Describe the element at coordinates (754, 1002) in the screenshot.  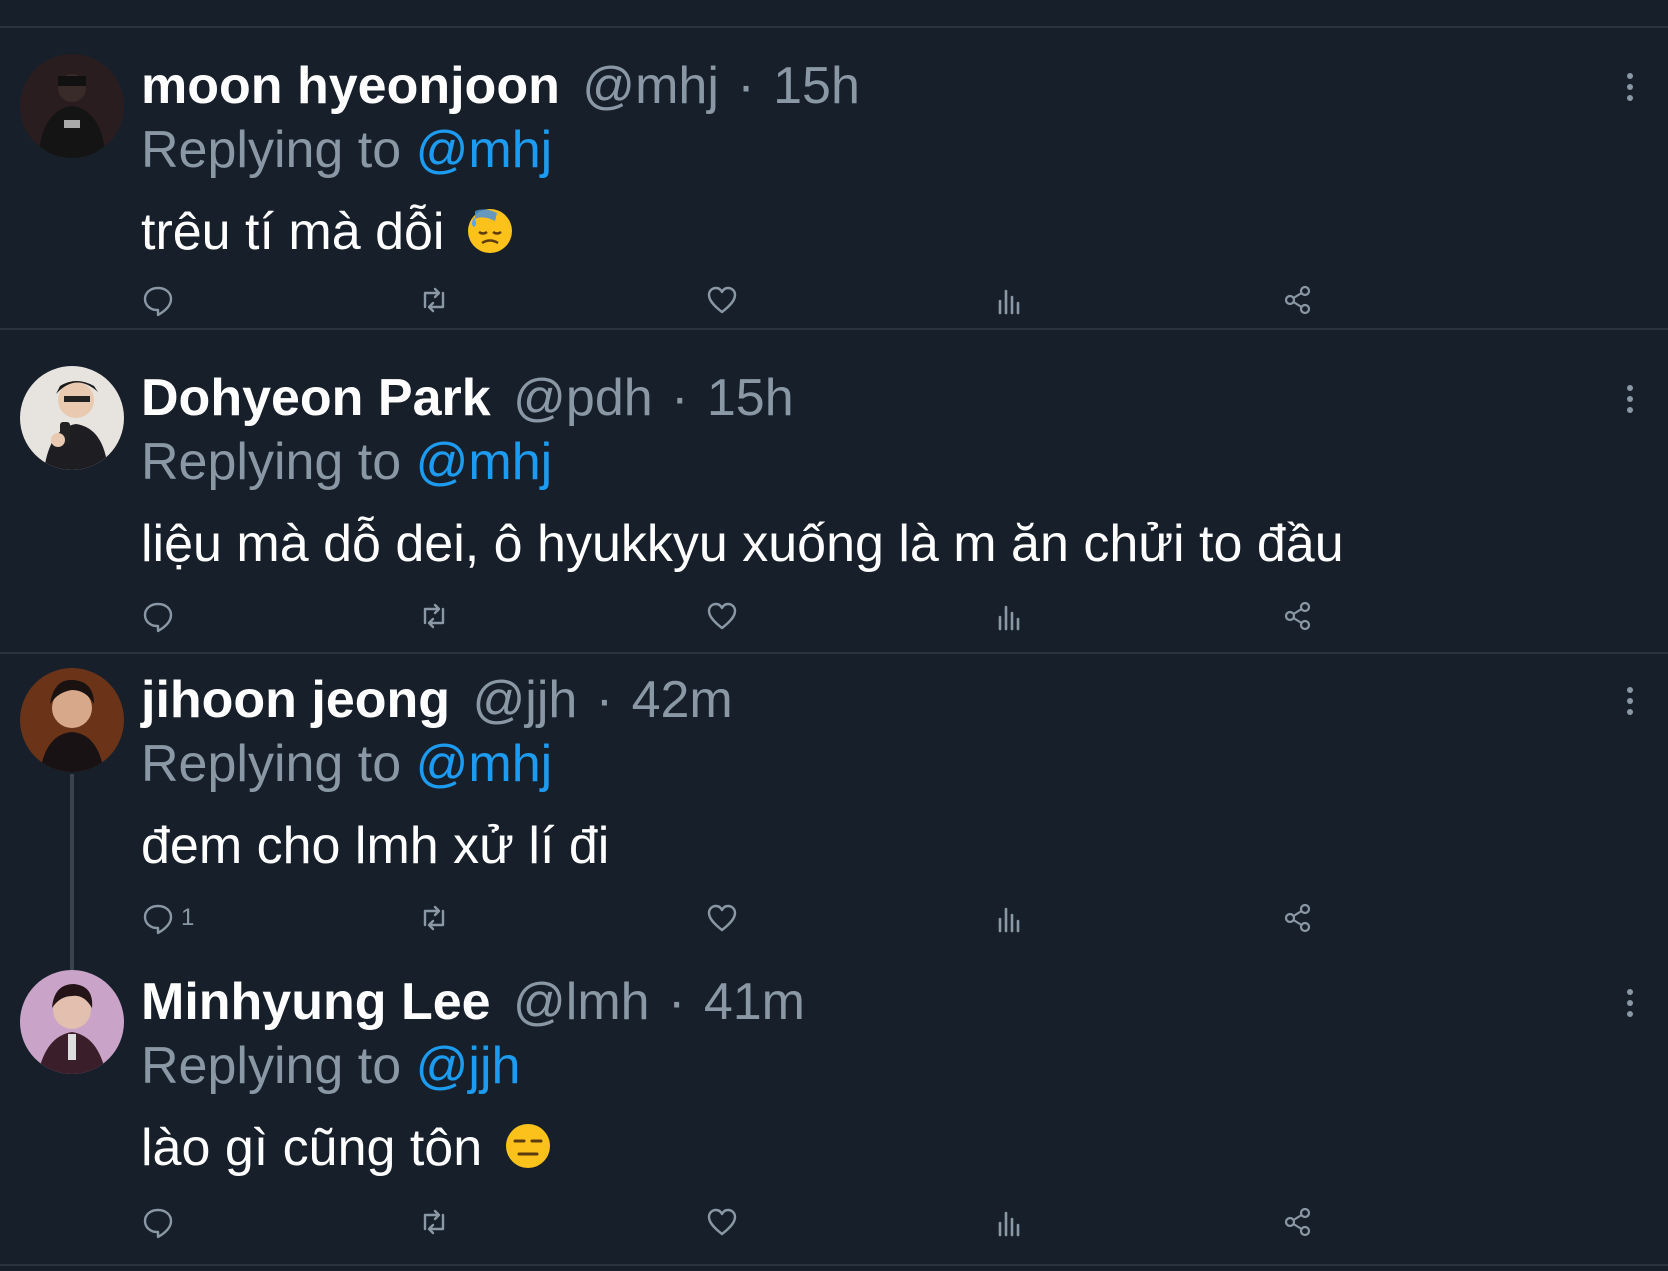
I see `timestamp: 41m` at that location.